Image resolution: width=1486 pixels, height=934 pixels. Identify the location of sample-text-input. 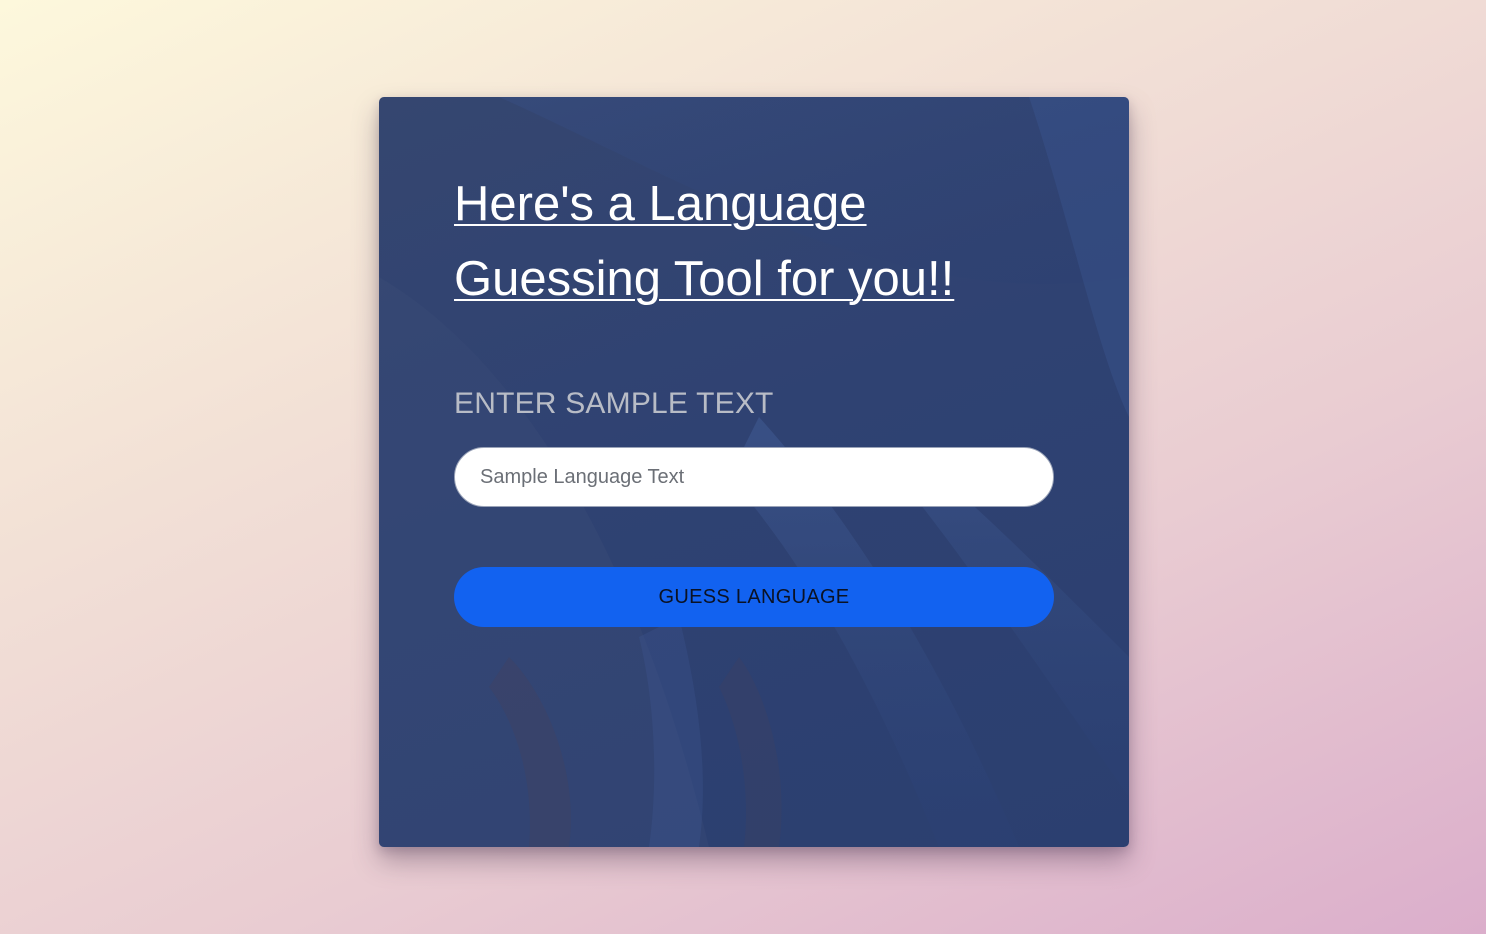
(754, 477).